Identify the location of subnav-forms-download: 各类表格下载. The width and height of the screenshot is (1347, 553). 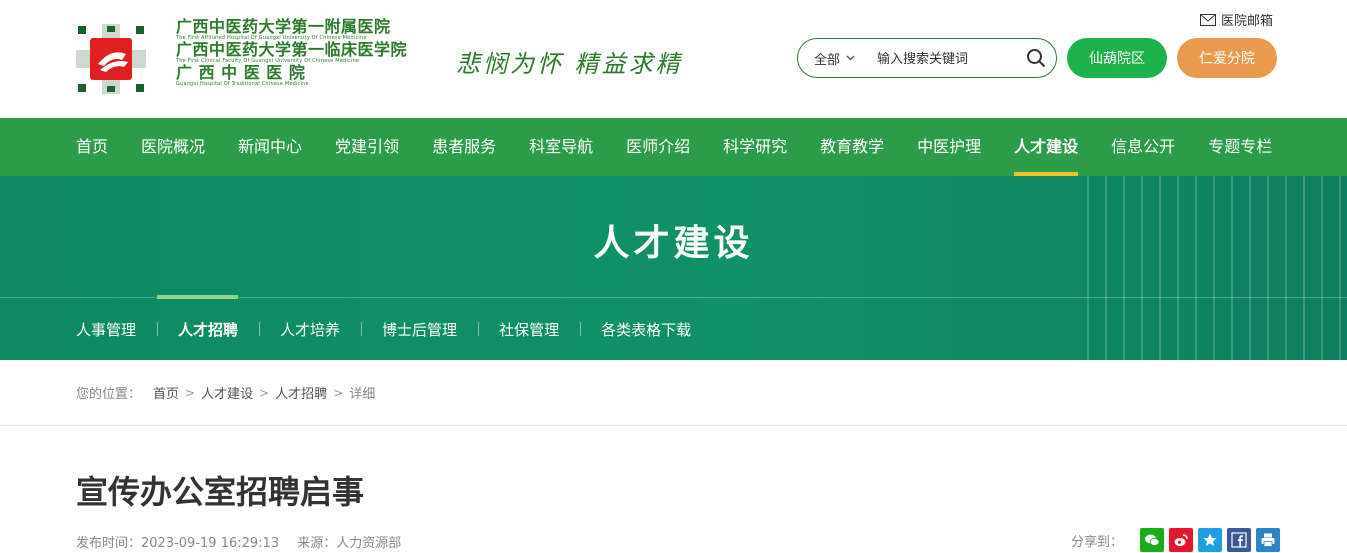
(646, 329).